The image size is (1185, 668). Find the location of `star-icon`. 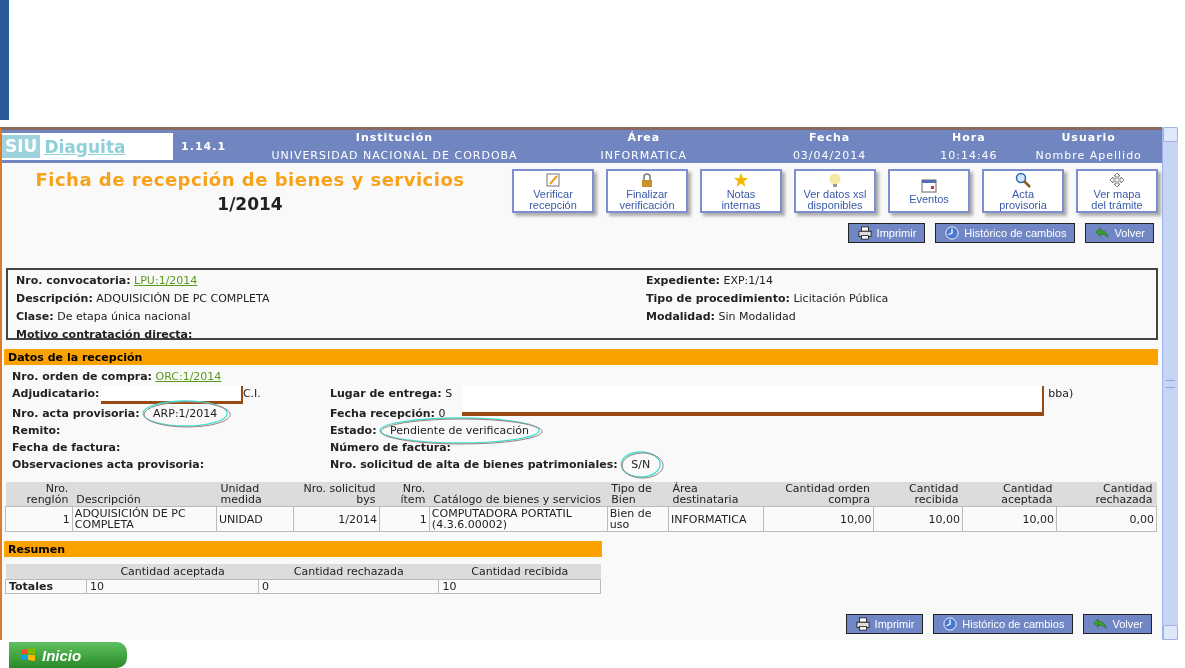

star-icon is located at coordinates (741, 179).